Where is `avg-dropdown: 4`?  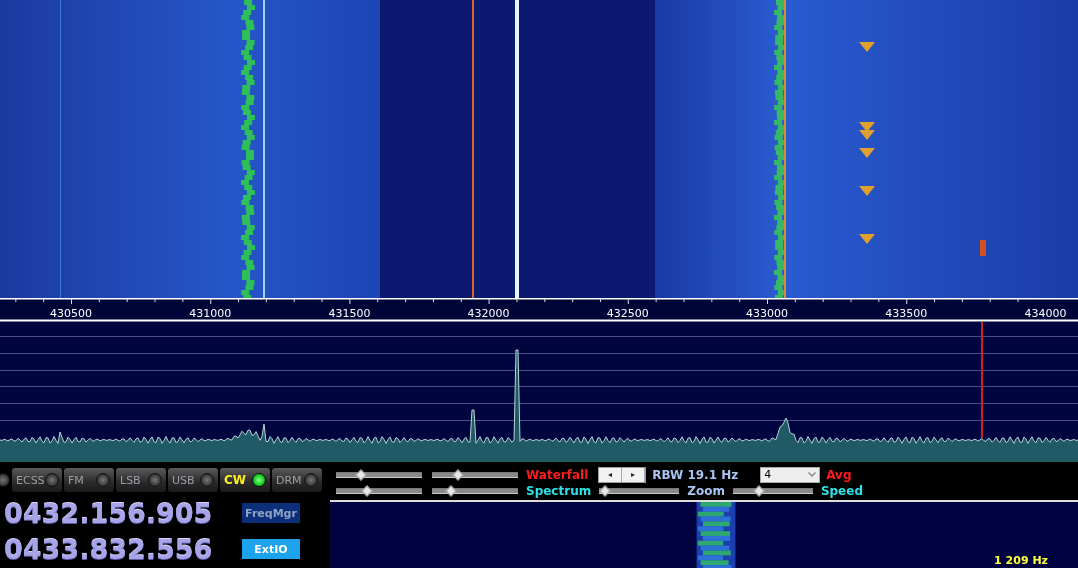 avg-dropdown: 4 is located at coordinates (790, 474).